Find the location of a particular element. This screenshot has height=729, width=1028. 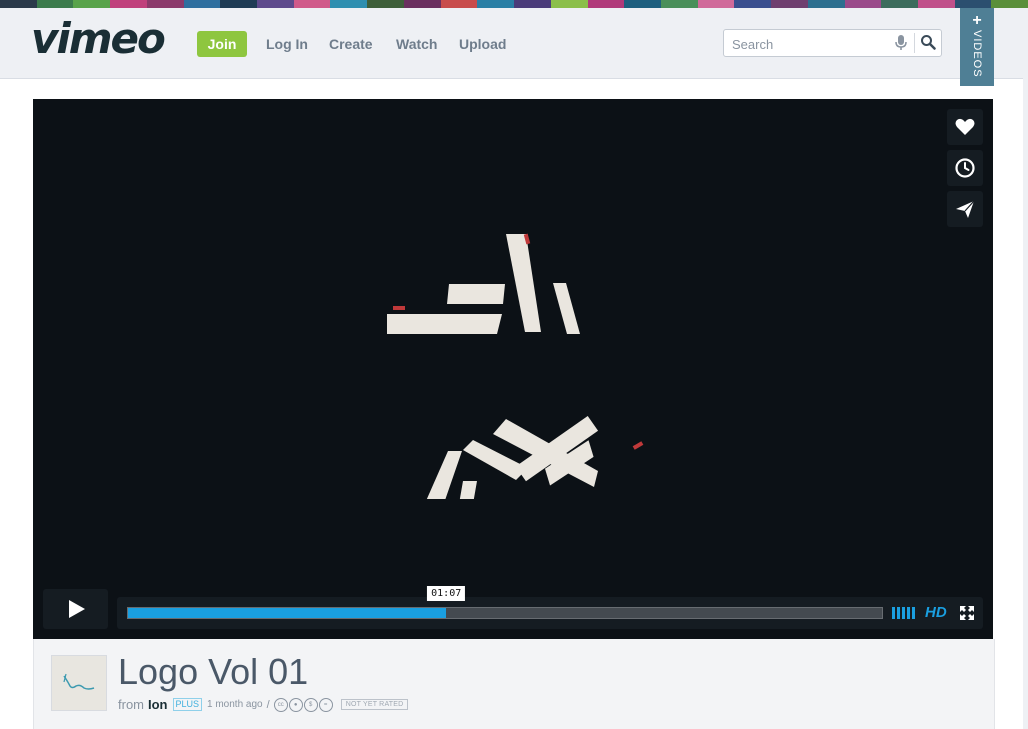

search-icon is located at coordinates (928, 42).